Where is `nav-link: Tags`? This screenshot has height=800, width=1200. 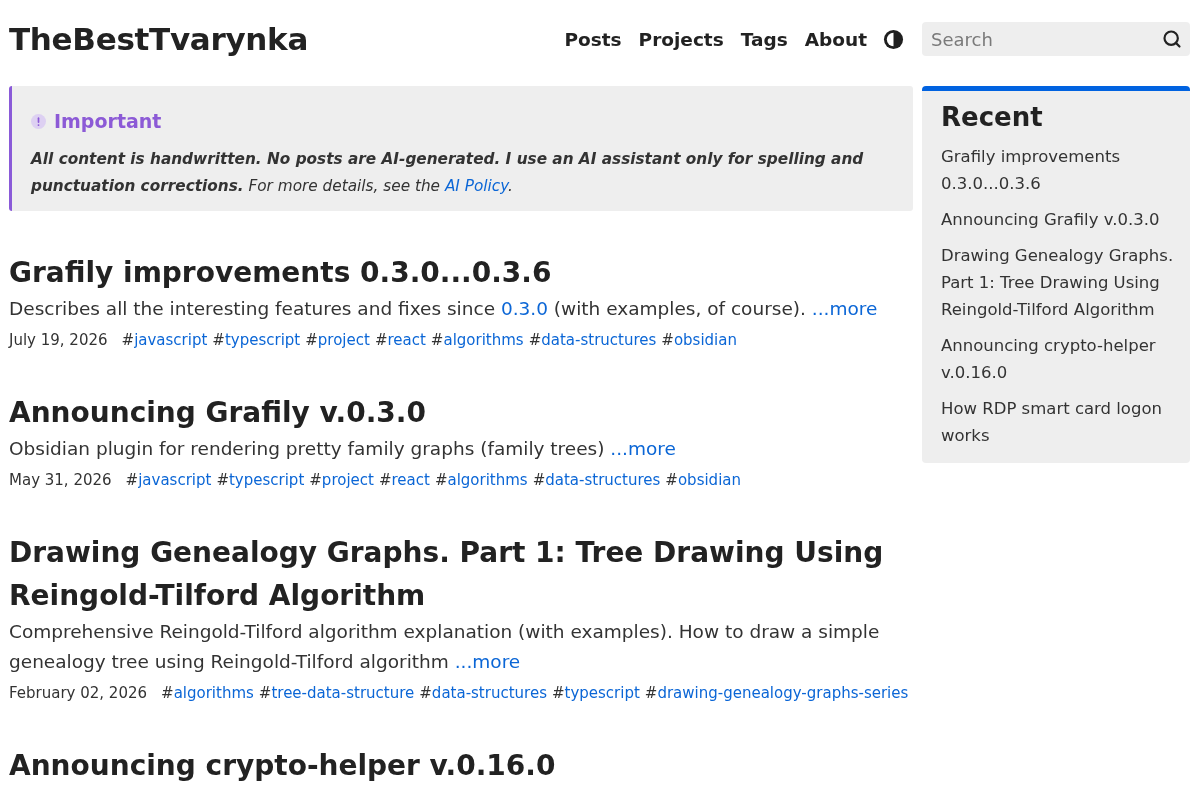
nav-link: Tags is located at coordinates (764, 39).